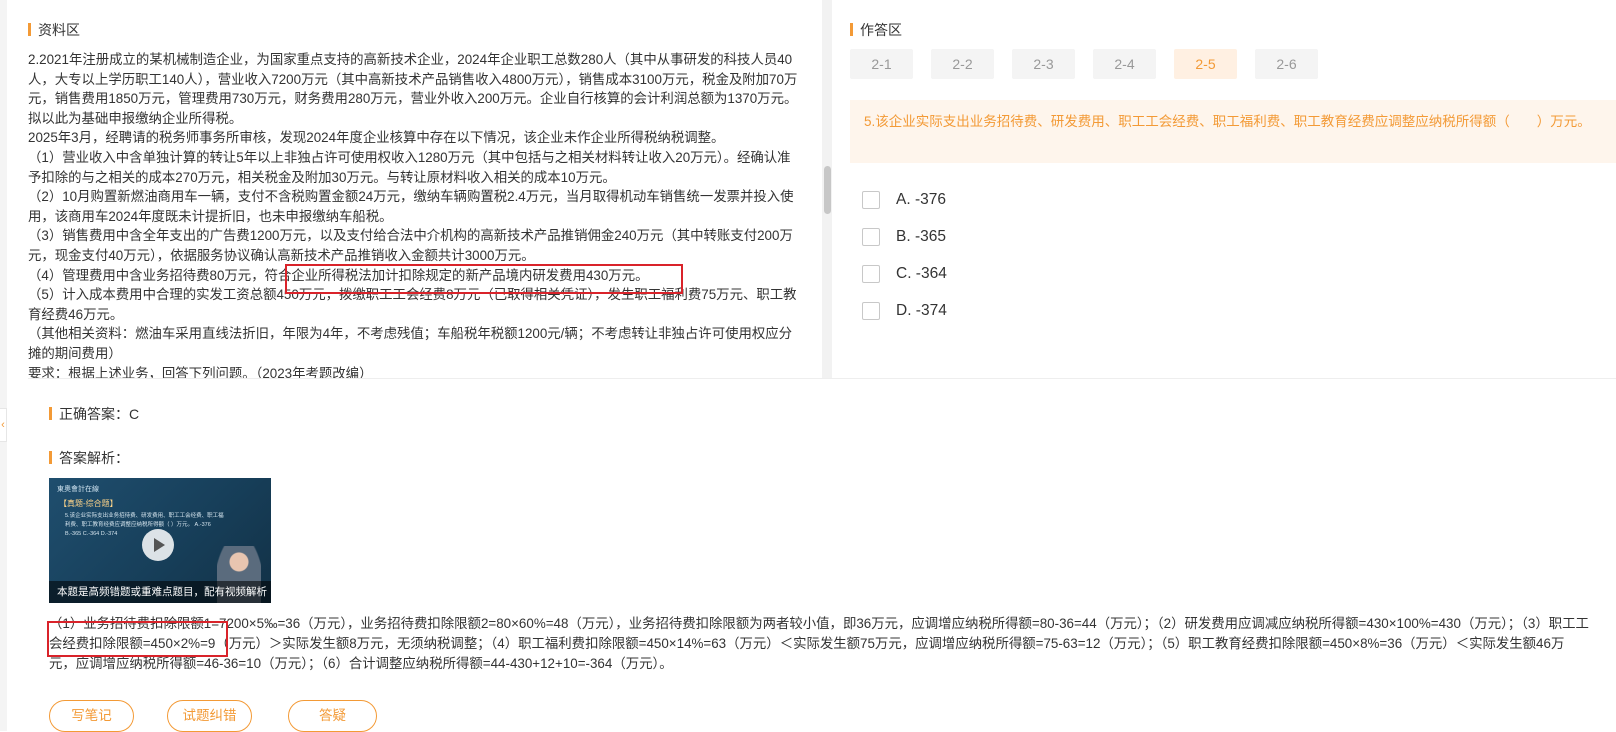 This screenshot has width=1616, height=732. Describe the element at coordinates (332, 716) in the screenshot. I see `ask-question-button: 答疑` at that location.